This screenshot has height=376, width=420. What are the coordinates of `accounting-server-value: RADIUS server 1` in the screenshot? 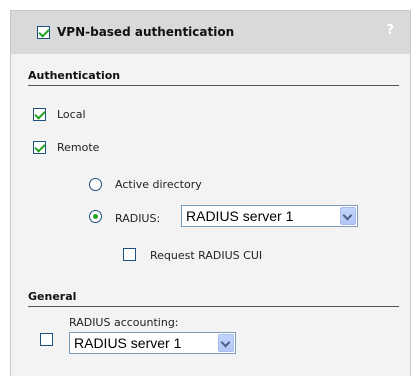 It's located at (128, 343).